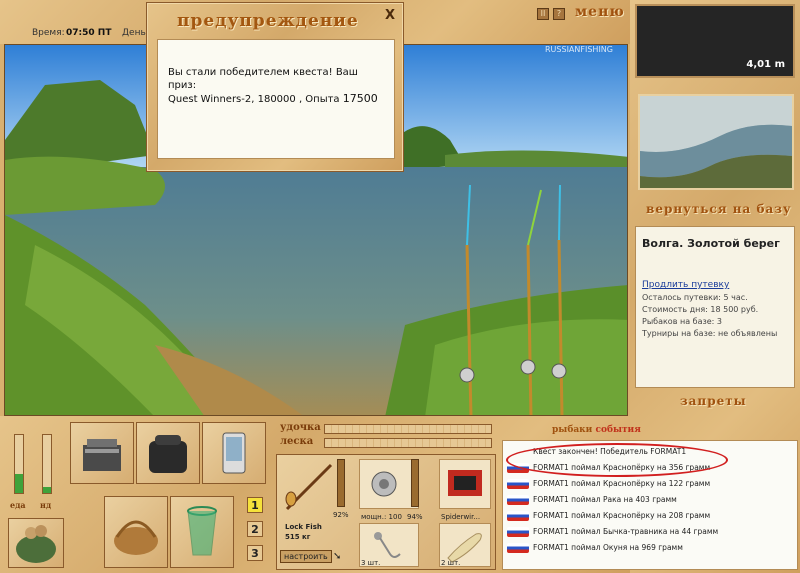 The height and width of the screenshot is (573, 800). I want to click on event-item: FORMAT1 поймал Краснопёрку на 122 грамм, so click(608, 484).